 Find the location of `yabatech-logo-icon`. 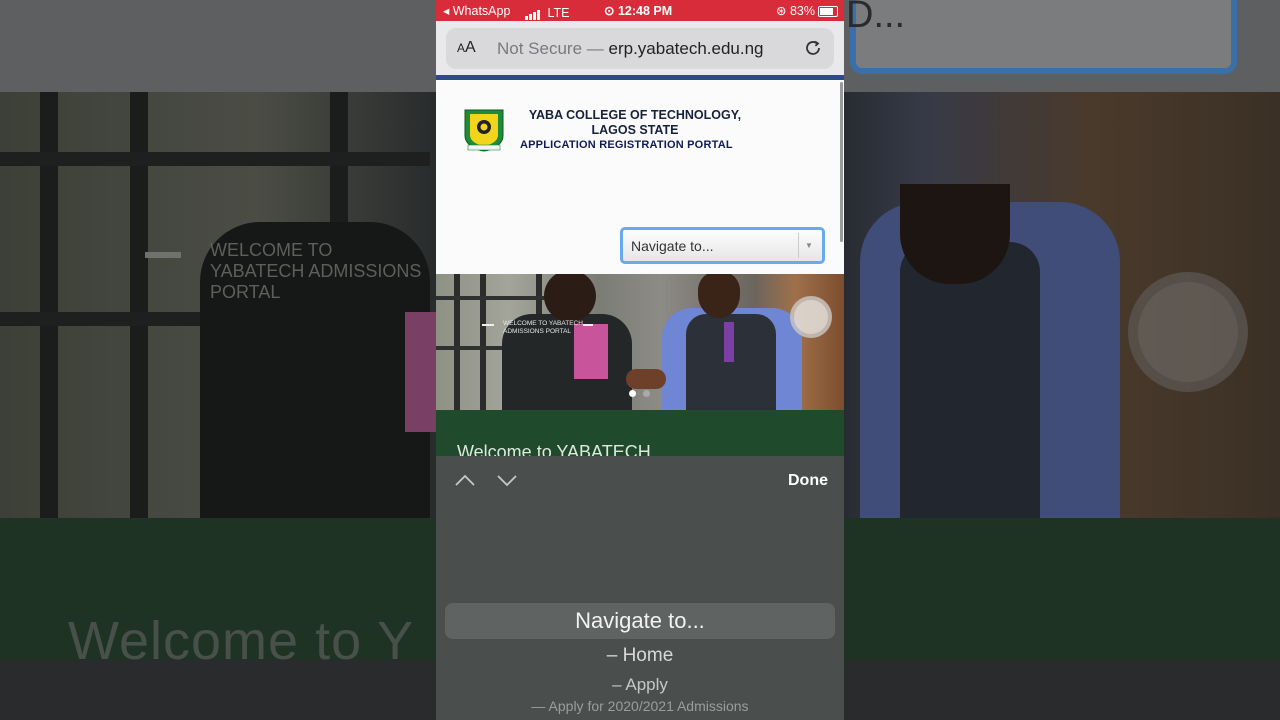

yabatech-logo-icon is located at coordinates (484, 130).